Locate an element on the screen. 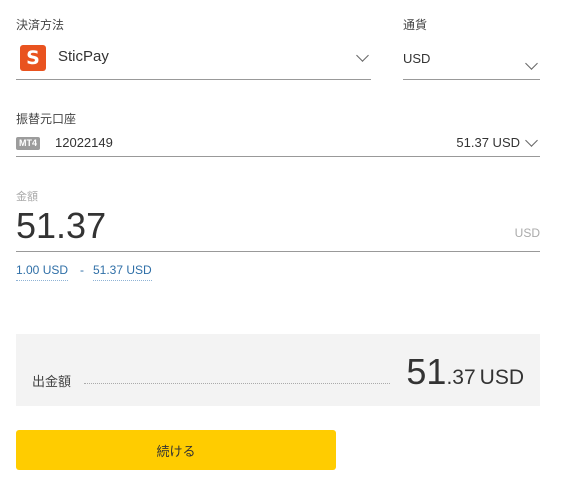 Image resolution: width=564 pixels, height=485 pixels. source-account-select: MT4 12022149 51.37 USD is located at coordinates (278, 143).